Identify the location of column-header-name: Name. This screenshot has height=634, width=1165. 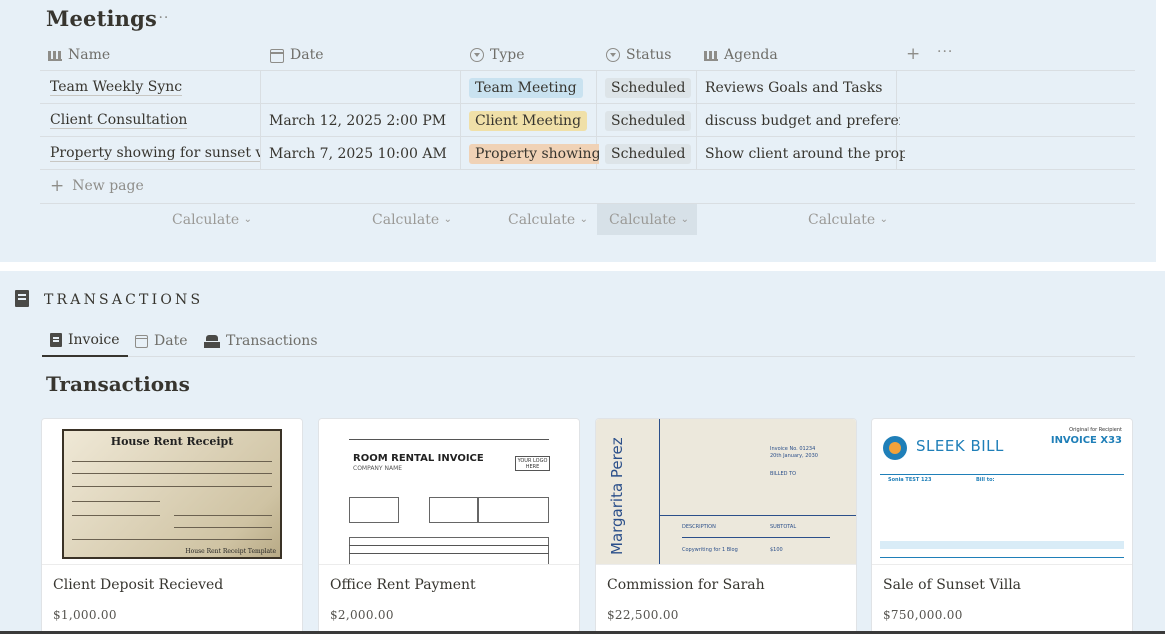
(79, 55).